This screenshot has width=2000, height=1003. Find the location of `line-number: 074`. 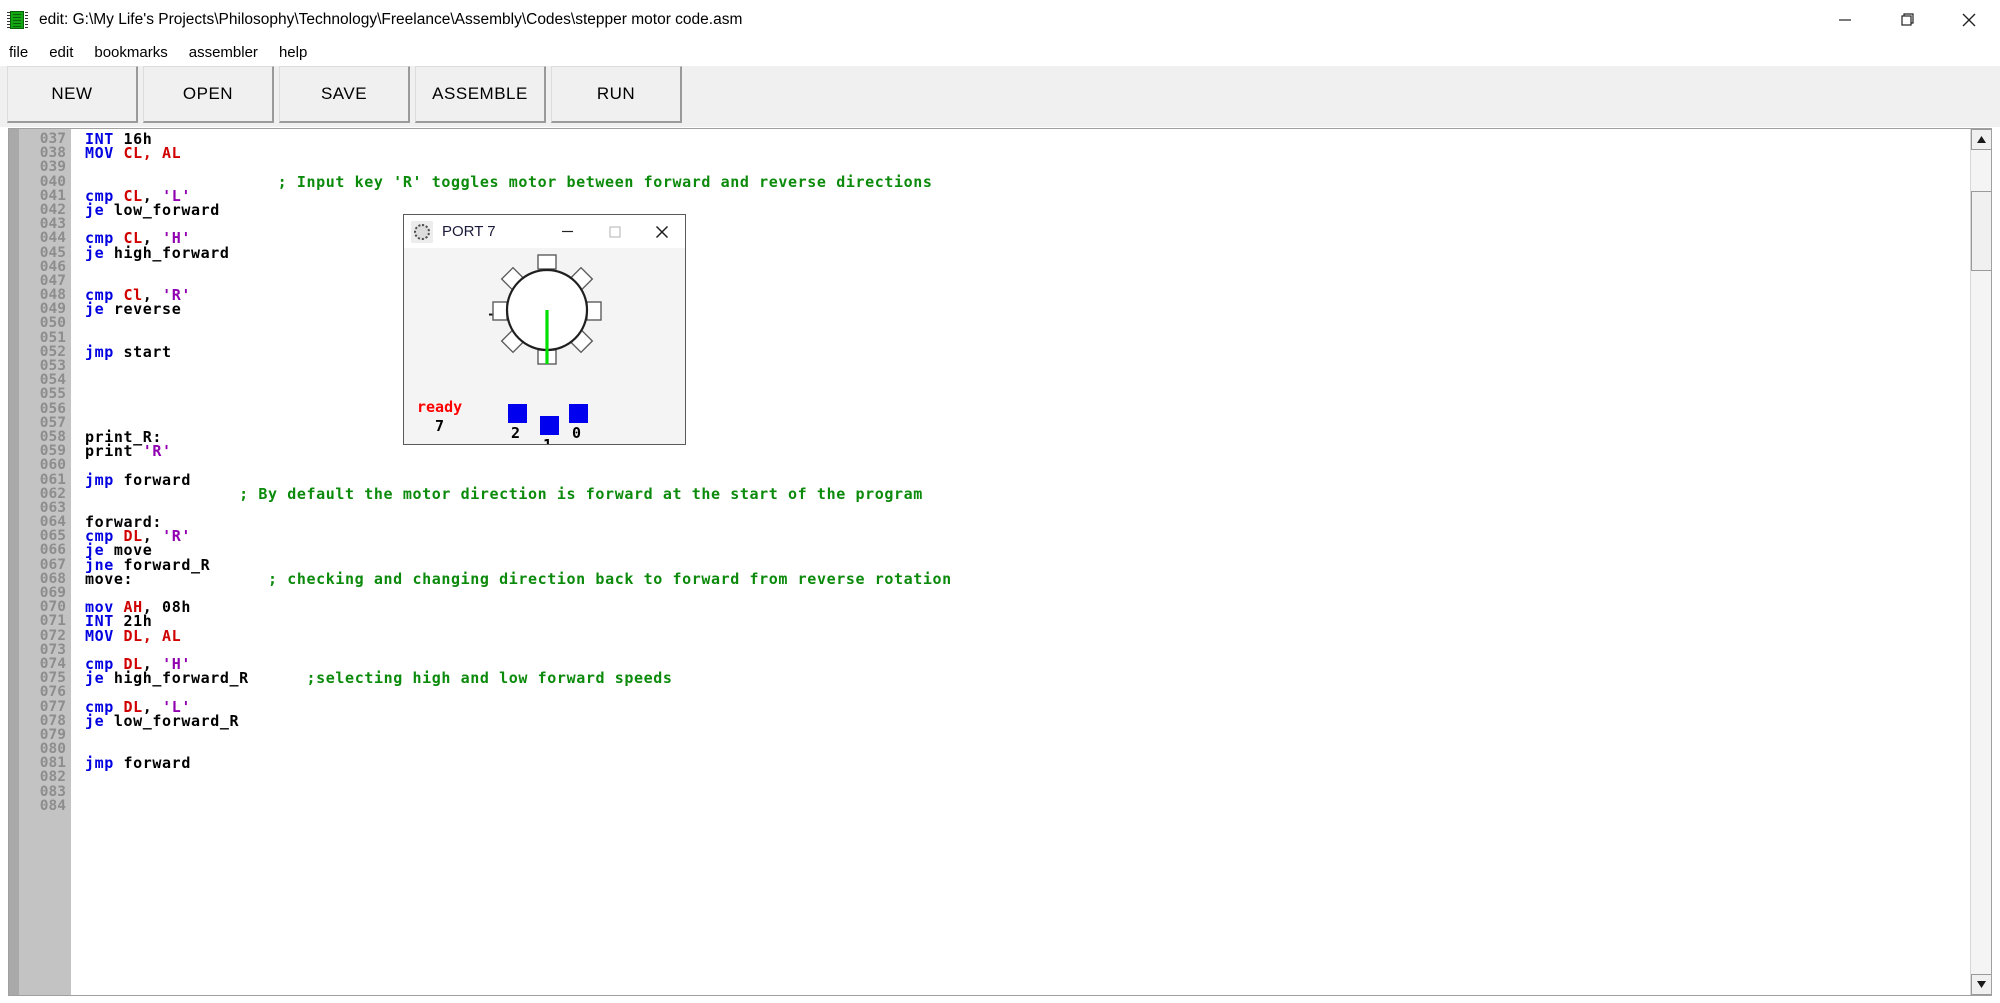

line-number: 074 is located at coordinates (52, 663).